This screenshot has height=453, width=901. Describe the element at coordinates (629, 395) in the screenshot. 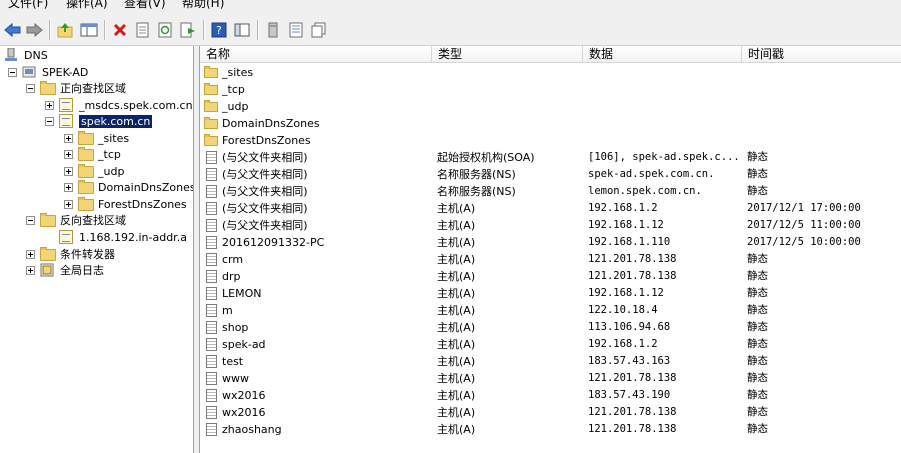

I see `cell-data: 183.57.43.190` at that location.